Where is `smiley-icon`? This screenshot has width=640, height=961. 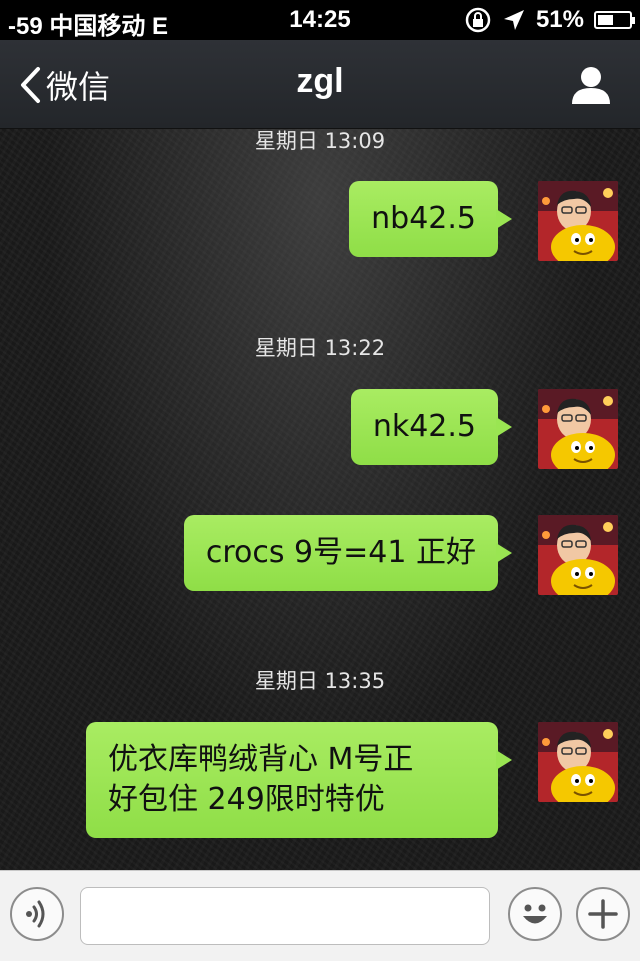
smiley-icon is located at coordinates (535, 914).